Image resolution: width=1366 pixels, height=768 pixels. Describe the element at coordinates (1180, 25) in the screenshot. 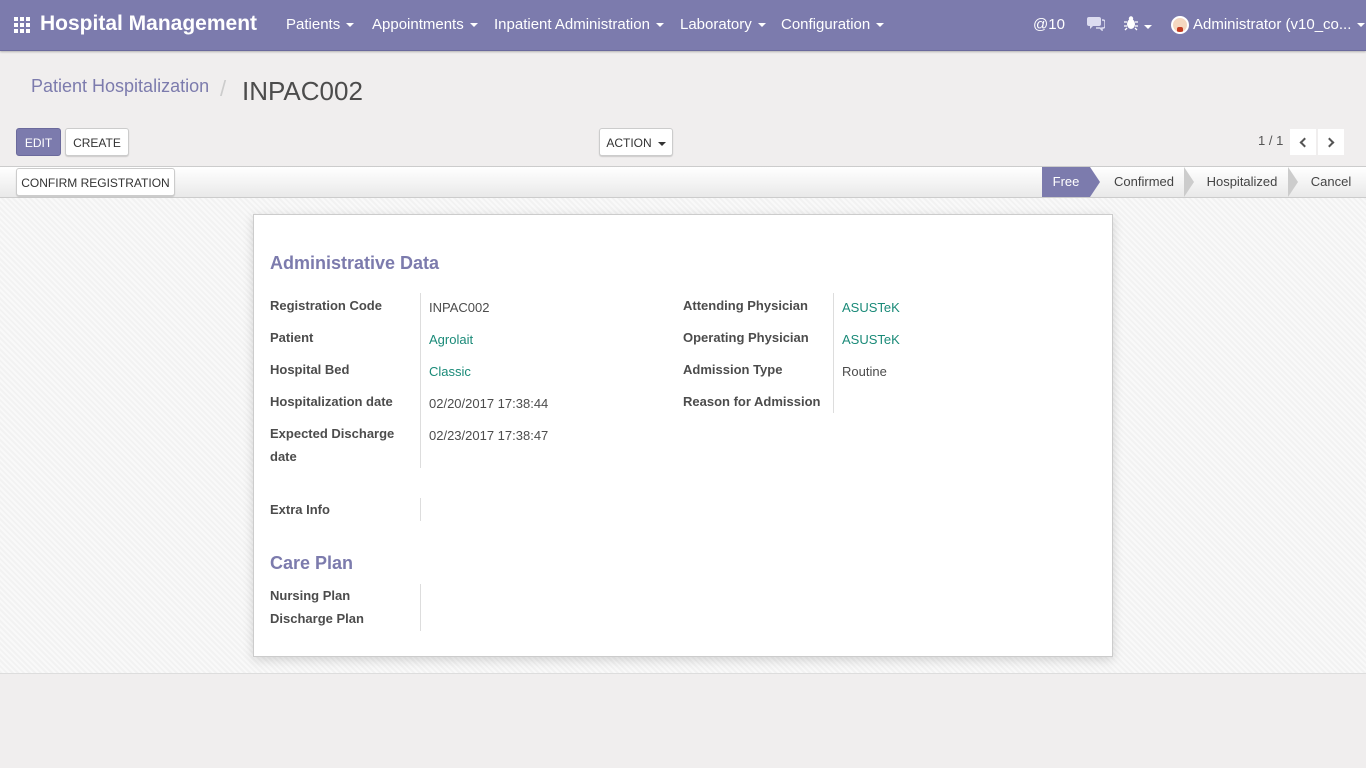

I see `user-avatar` at that location.